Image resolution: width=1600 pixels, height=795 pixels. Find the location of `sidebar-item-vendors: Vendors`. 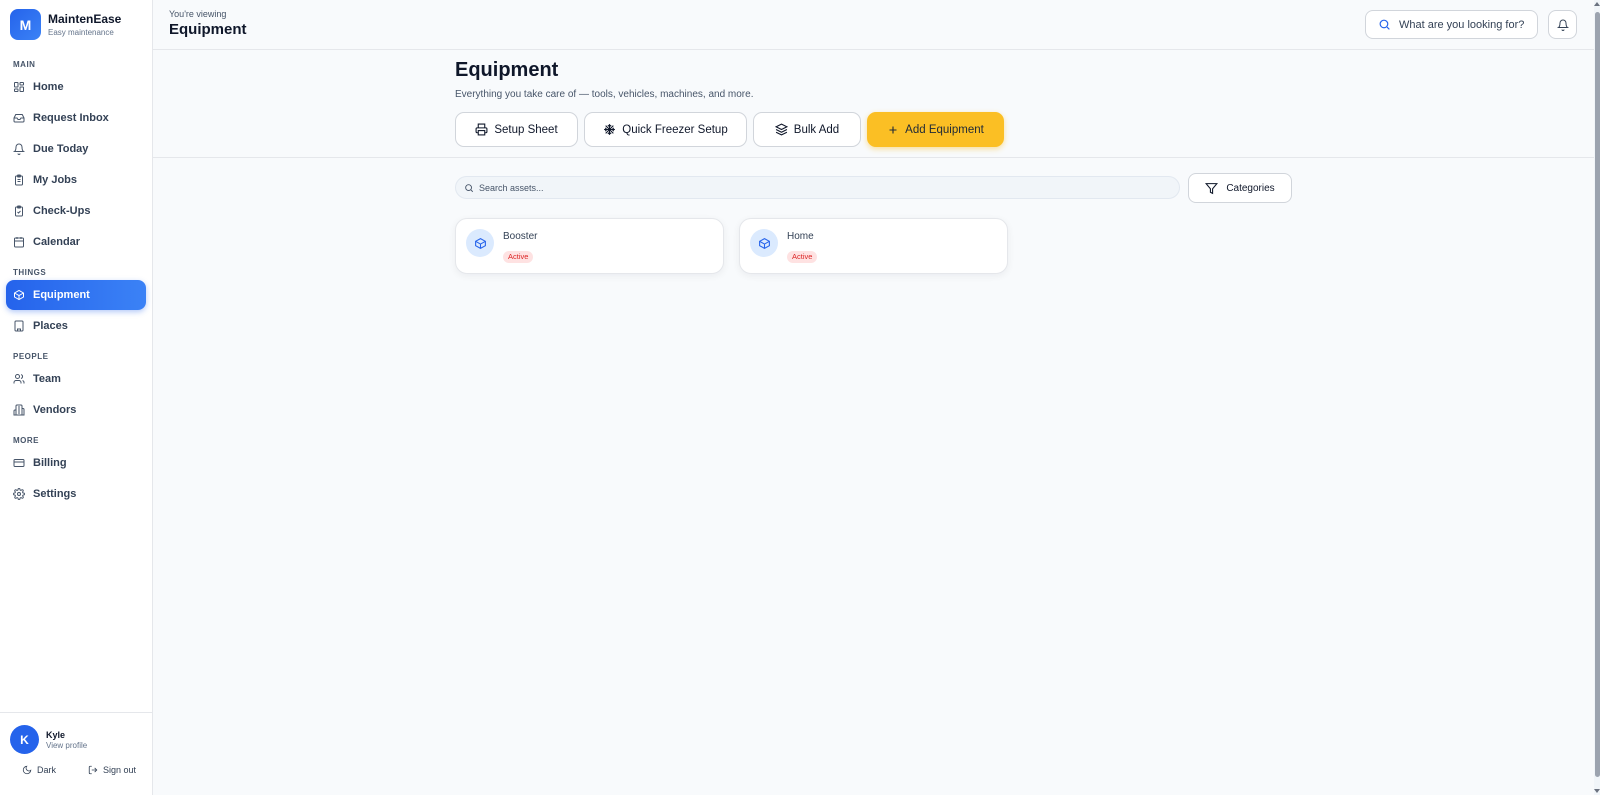

sidebar-item-vendors: Vendors is located at coordinates (76, 410).